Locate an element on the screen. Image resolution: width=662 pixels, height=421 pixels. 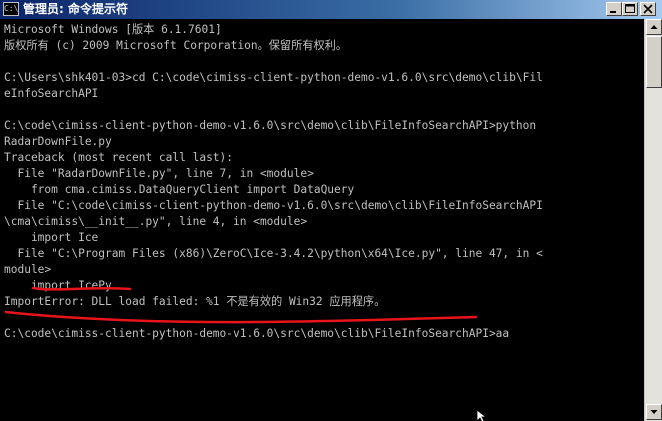
mouse-cursor-icon is located at coordinates (482, 415).